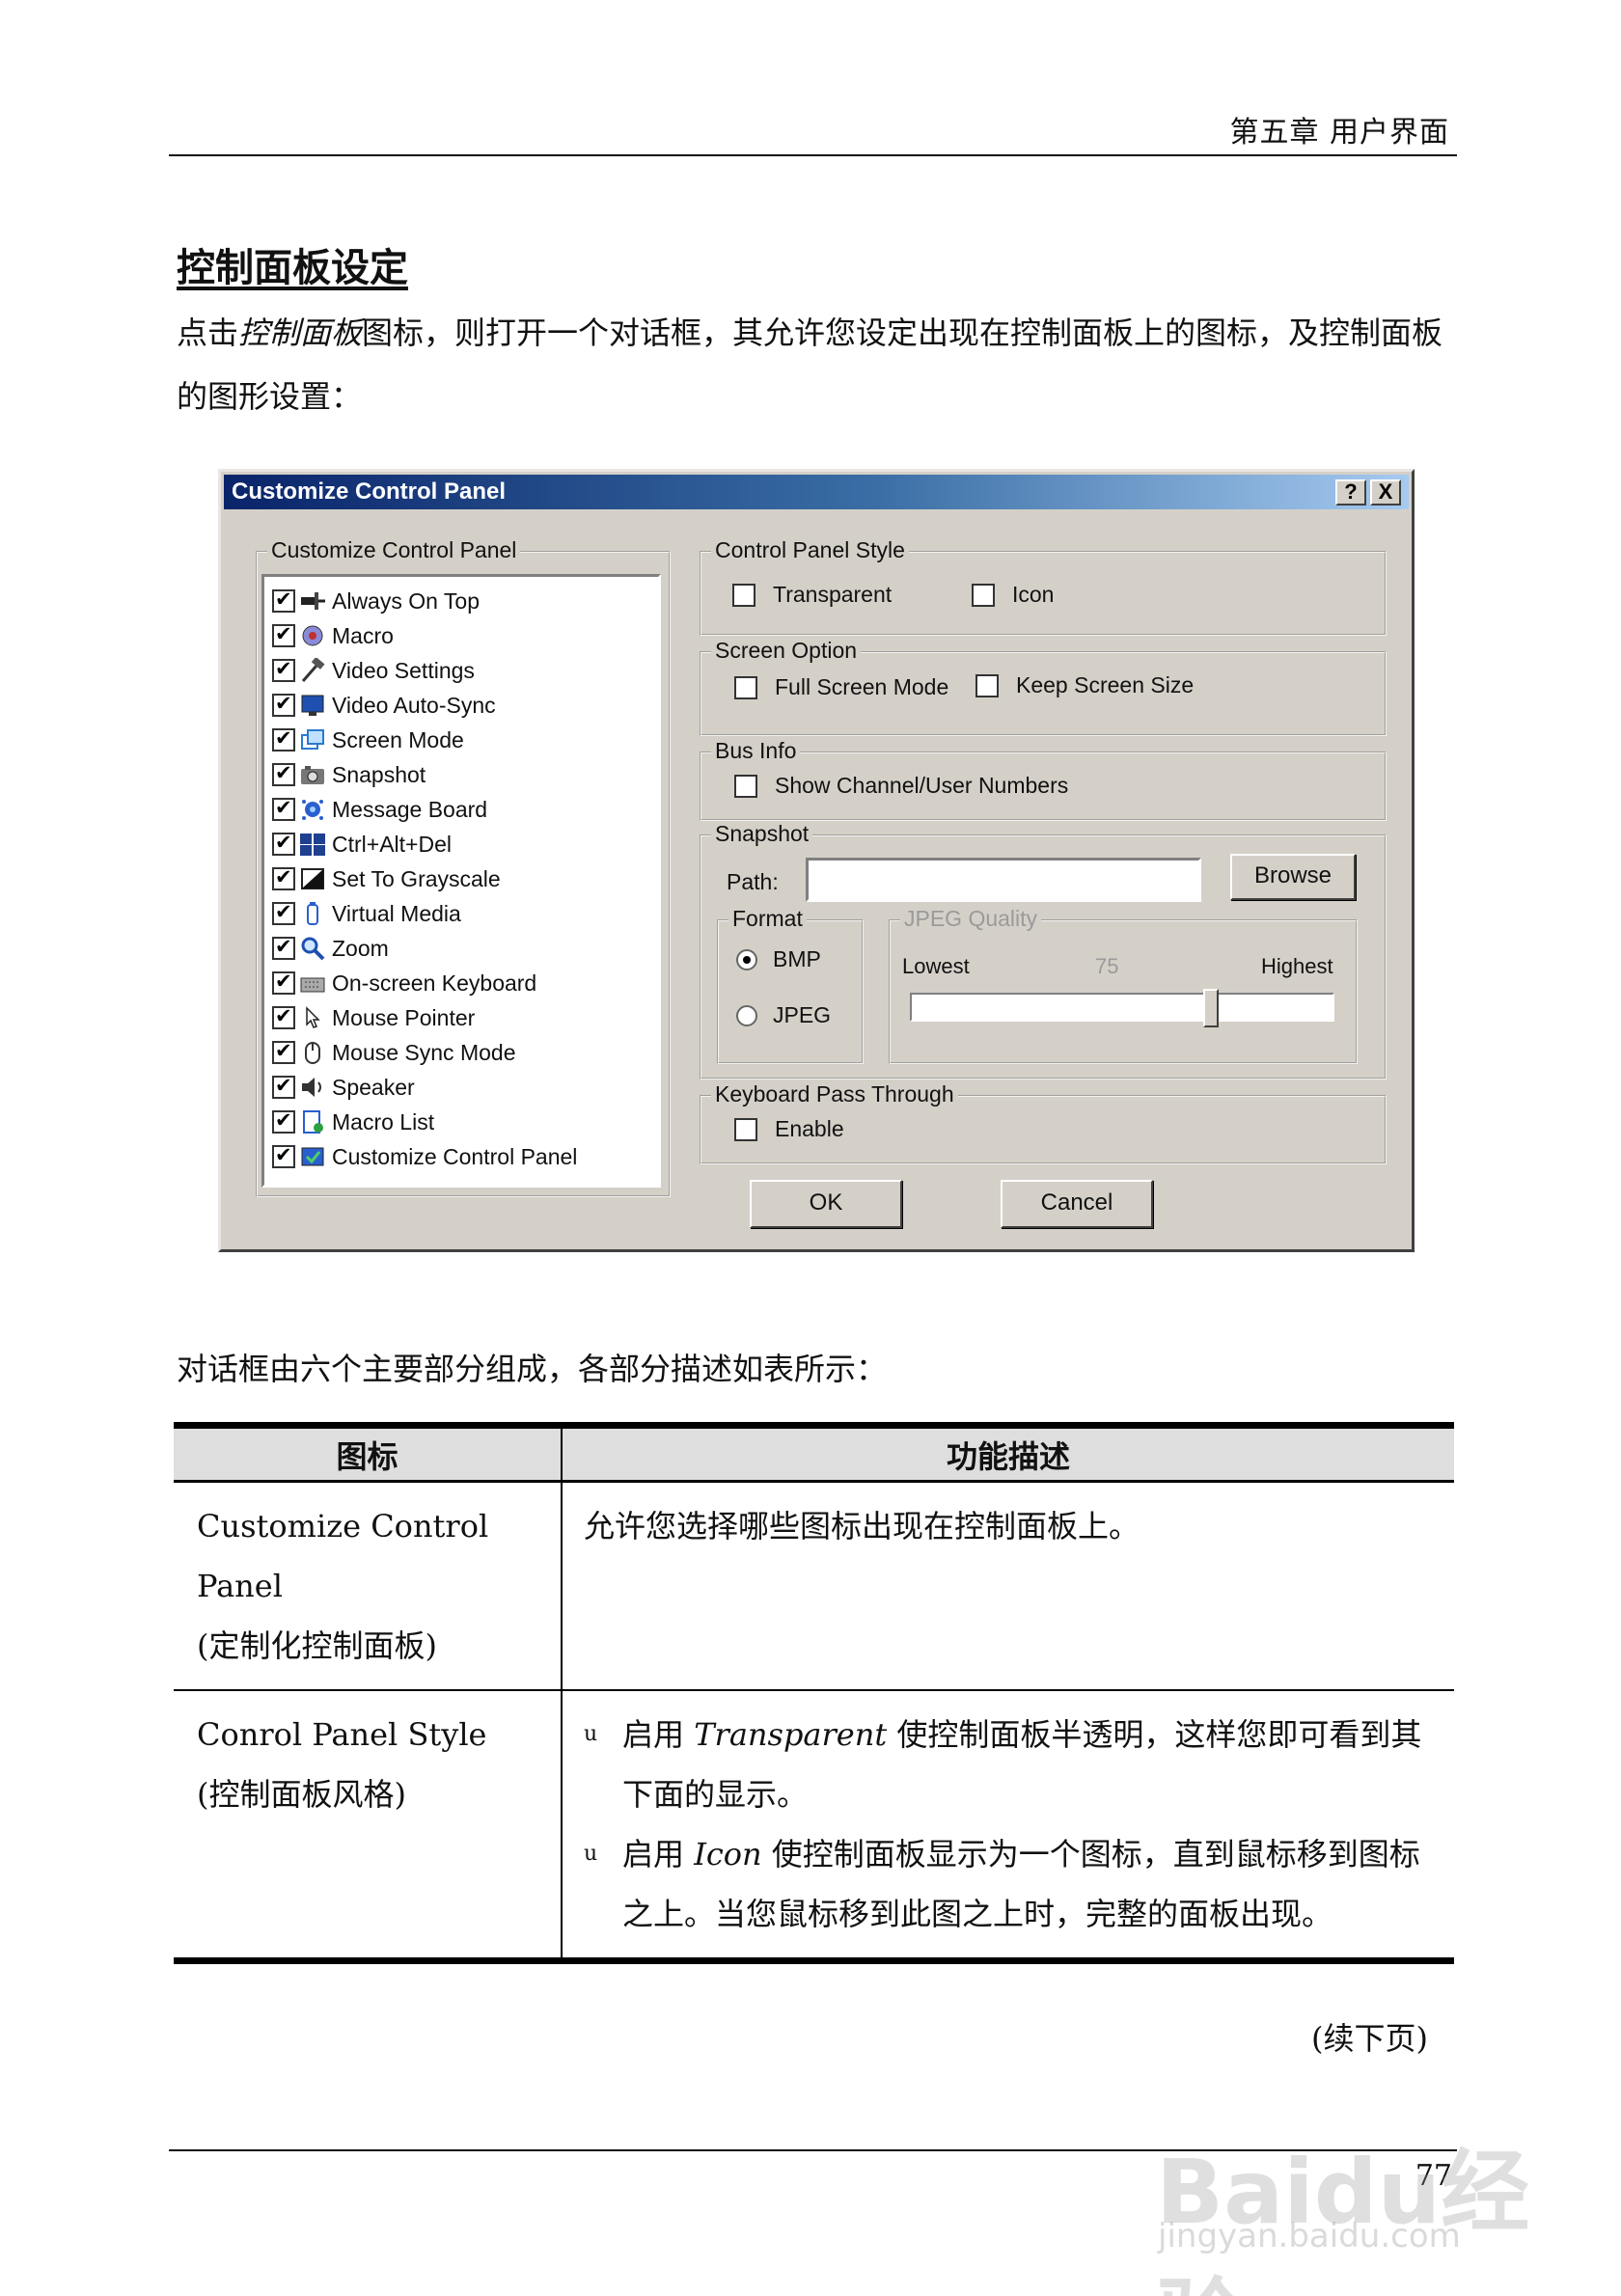 Image resolution: width=1621 pixels, height=2296 pixels. What do you see at coordinates (971, 919) in the screenshot?
I see `jpeg-quality-legend: JPEG Quality` at bounding box center [971, 919].